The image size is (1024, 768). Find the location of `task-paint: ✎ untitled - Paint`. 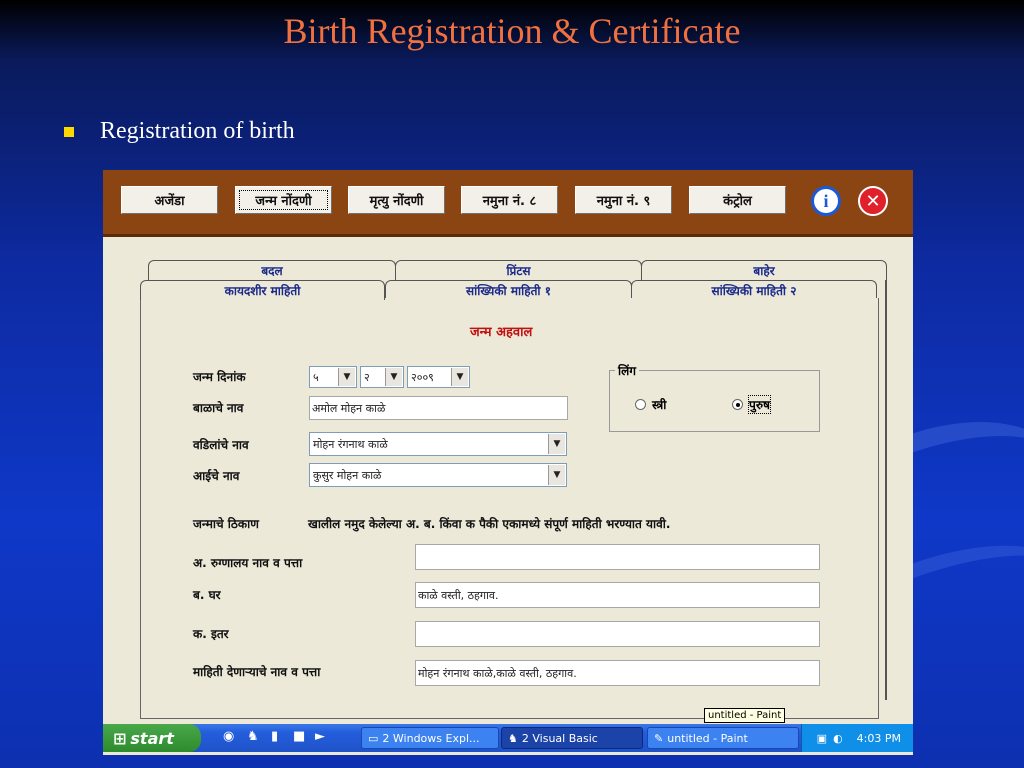

task-paint: ✎ untitled - Paint is located at coordinates (723, 738).